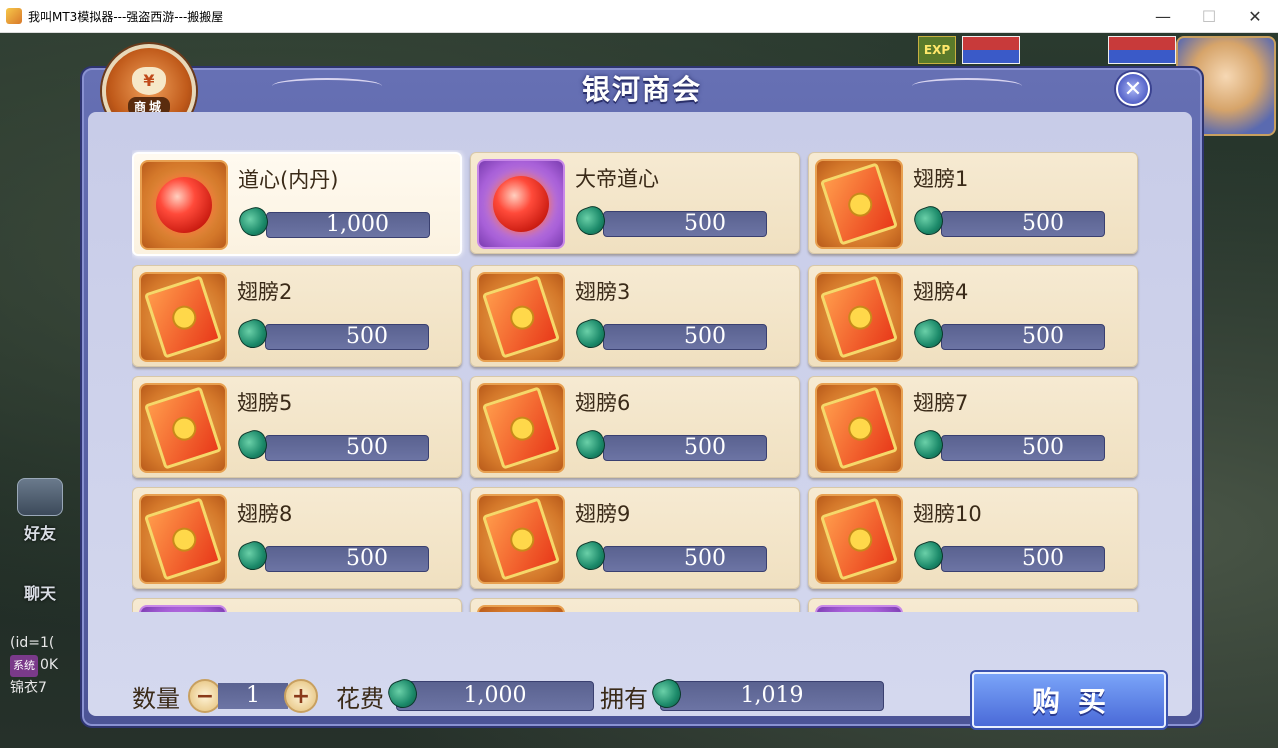 This screenshot has height=748, width=1278. I want to click on shop-item-card: 翅膀6 500, so click(635, 427).